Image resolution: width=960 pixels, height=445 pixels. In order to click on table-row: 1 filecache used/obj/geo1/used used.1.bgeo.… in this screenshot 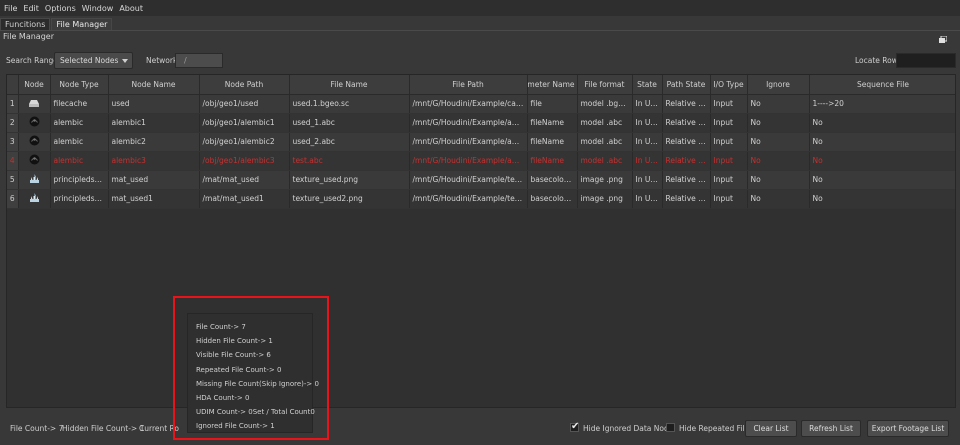, I will do `click(481, 104)`.